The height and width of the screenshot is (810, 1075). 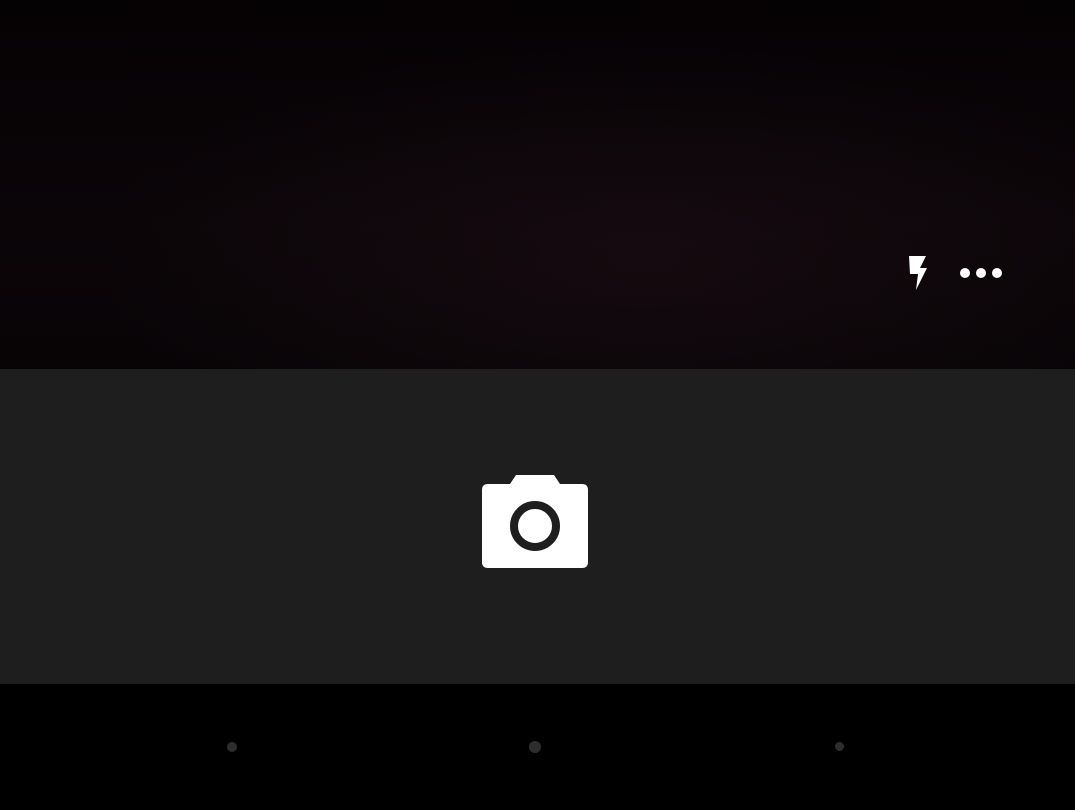 I want to click on nav-home-button, so click(x=535, y=747).